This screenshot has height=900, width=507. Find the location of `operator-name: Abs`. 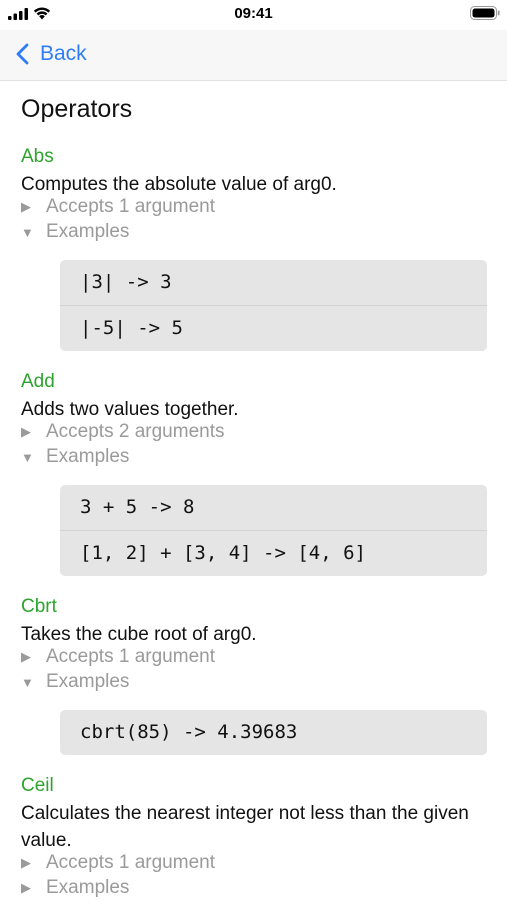

operator-name: Abs is located at coordinates (37, 156).